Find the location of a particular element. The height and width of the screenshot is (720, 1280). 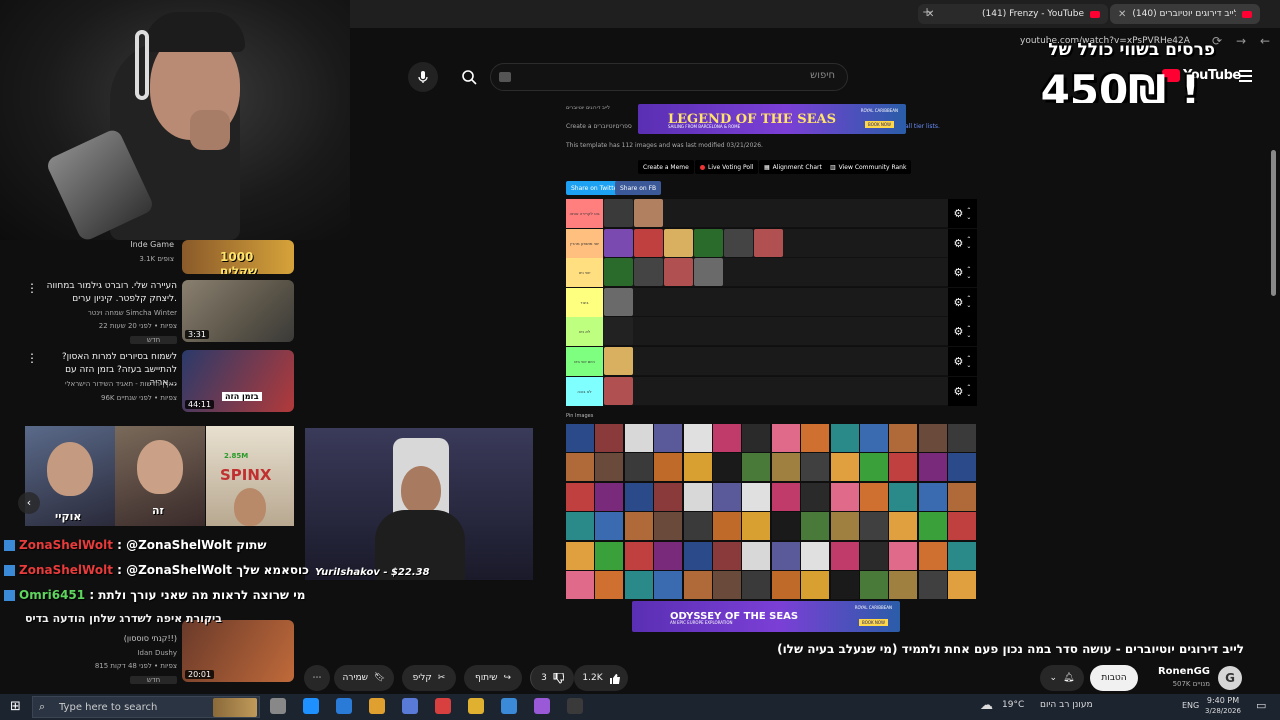

clip-button: קליפ ✂ is located at coordinates (429, 678).